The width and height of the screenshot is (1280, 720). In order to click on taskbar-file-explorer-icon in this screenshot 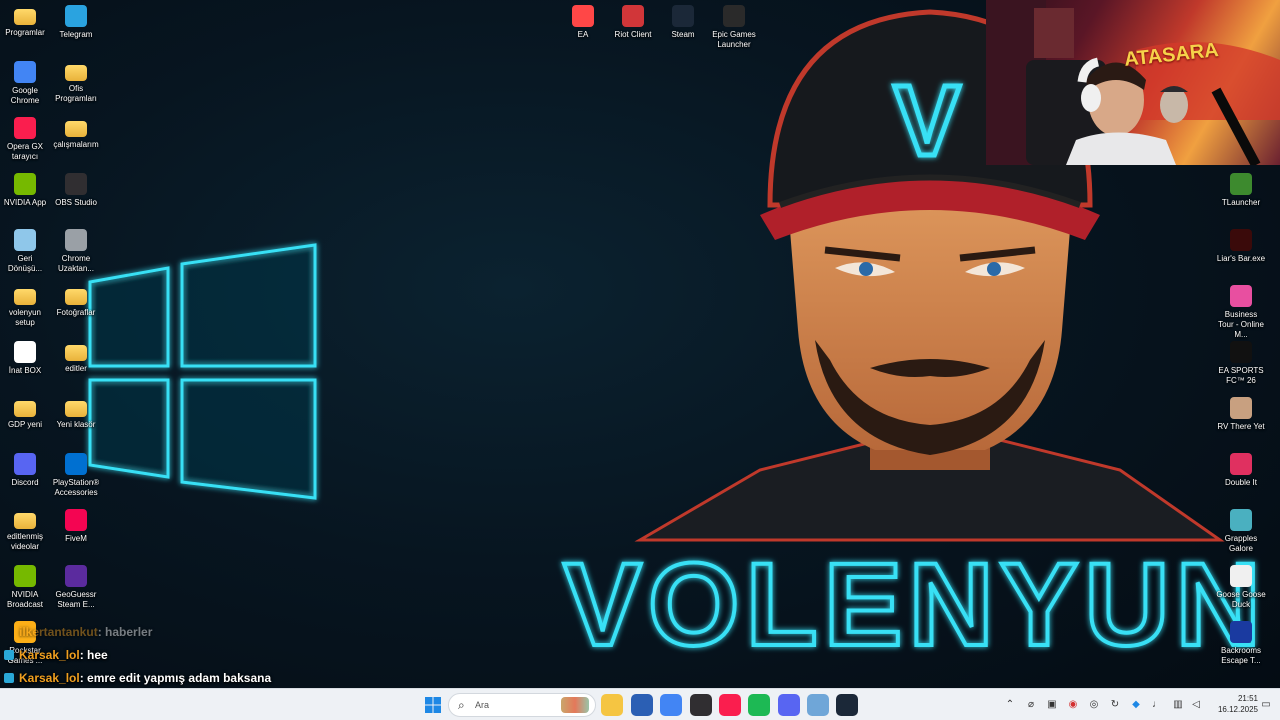, I will do `click(612, 705)`.